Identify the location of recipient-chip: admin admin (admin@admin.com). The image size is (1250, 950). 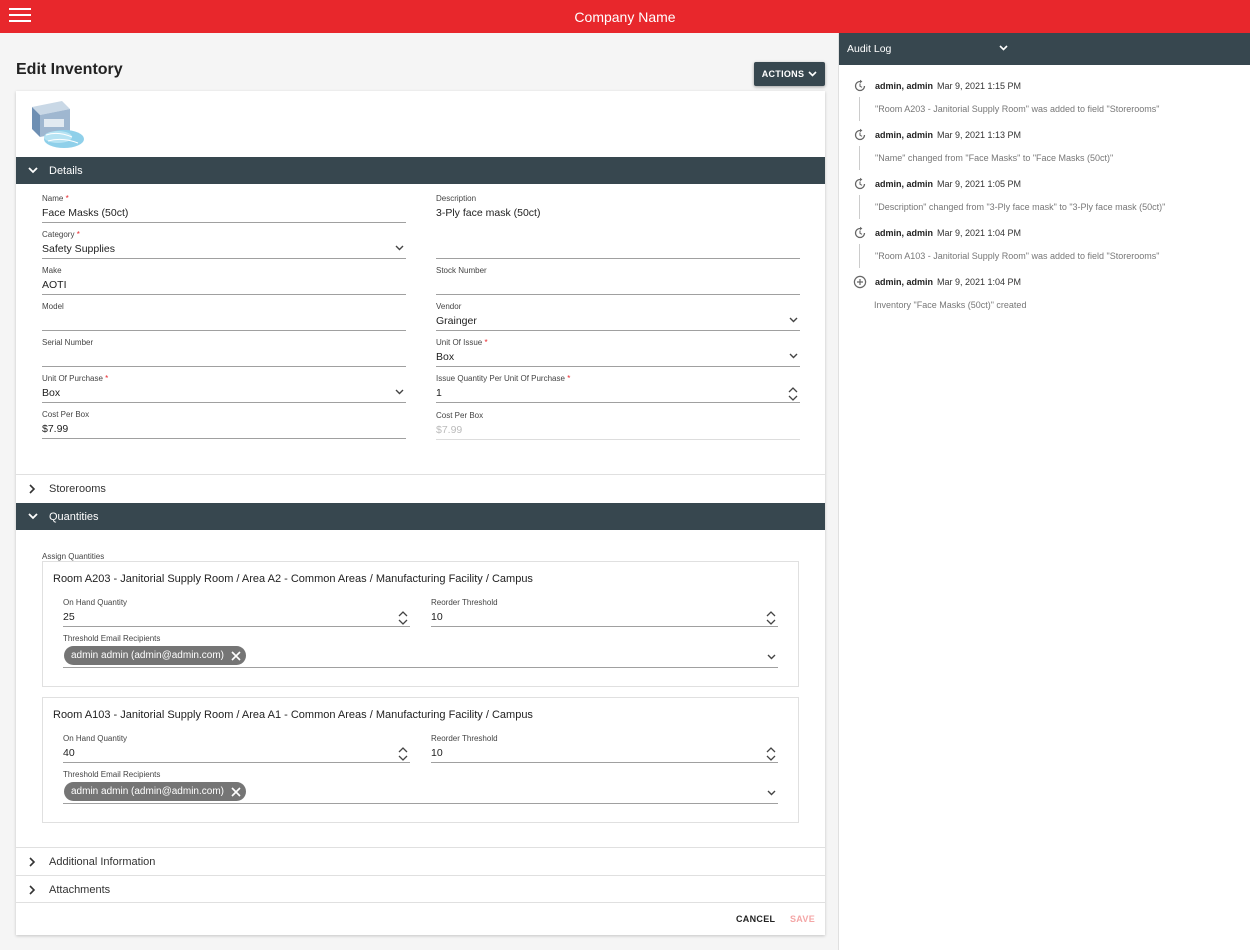
(155, 655).